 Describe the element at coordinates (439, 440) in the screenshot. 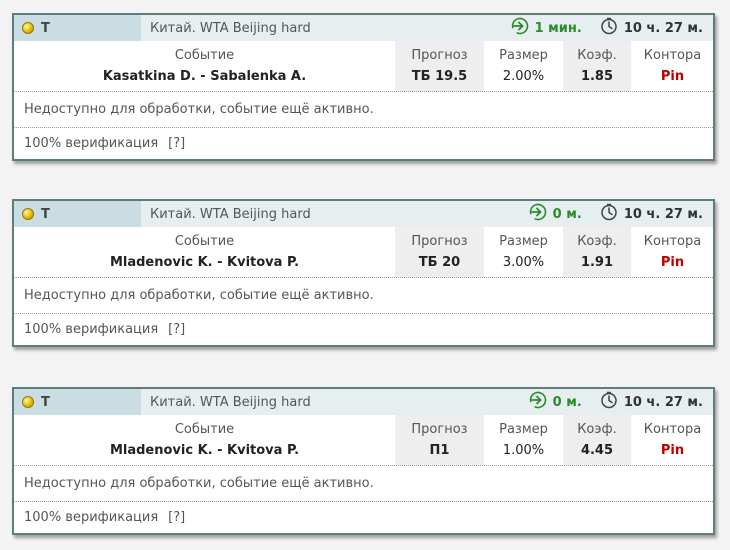

I see `prediction-column: Прогноз П1` at that location.